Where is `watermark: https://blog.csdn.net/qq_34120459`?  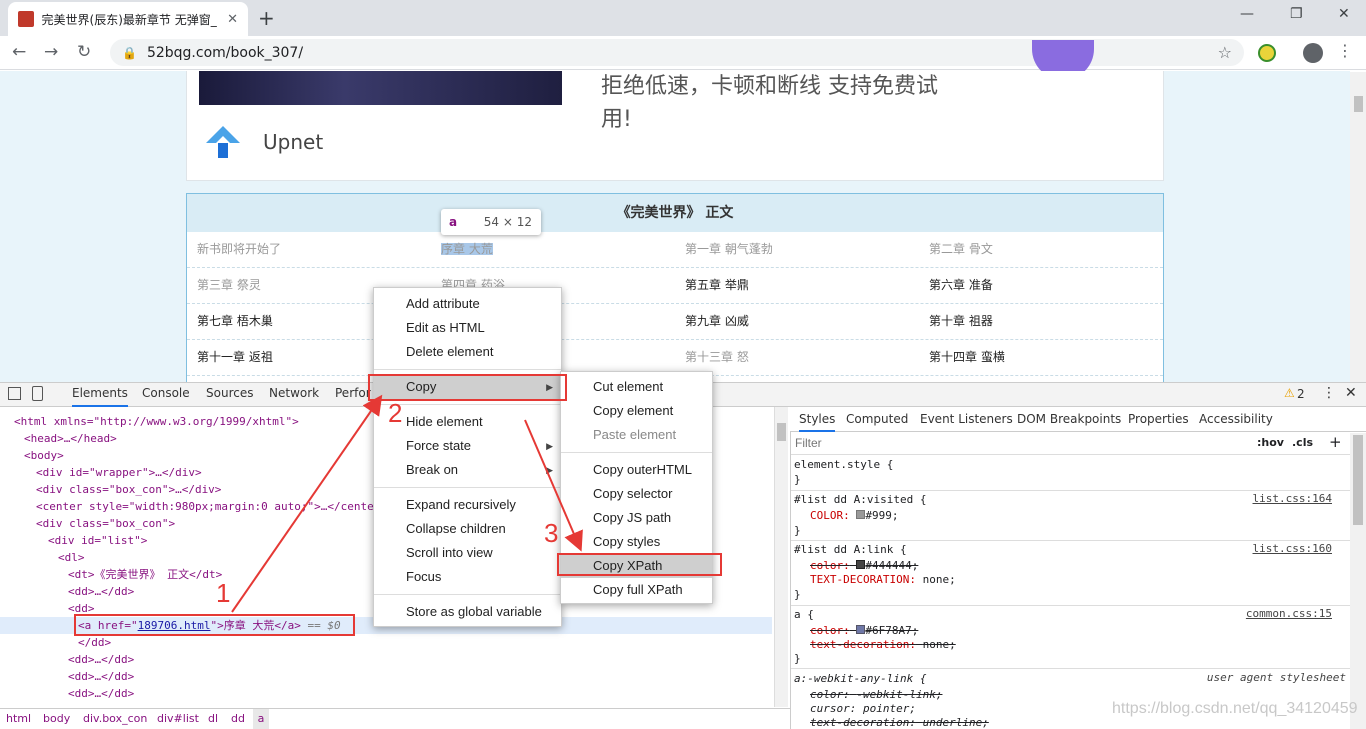
watermark: https://blog.csdn.net/qq_34120459 is located at coordinates (1235, 708).